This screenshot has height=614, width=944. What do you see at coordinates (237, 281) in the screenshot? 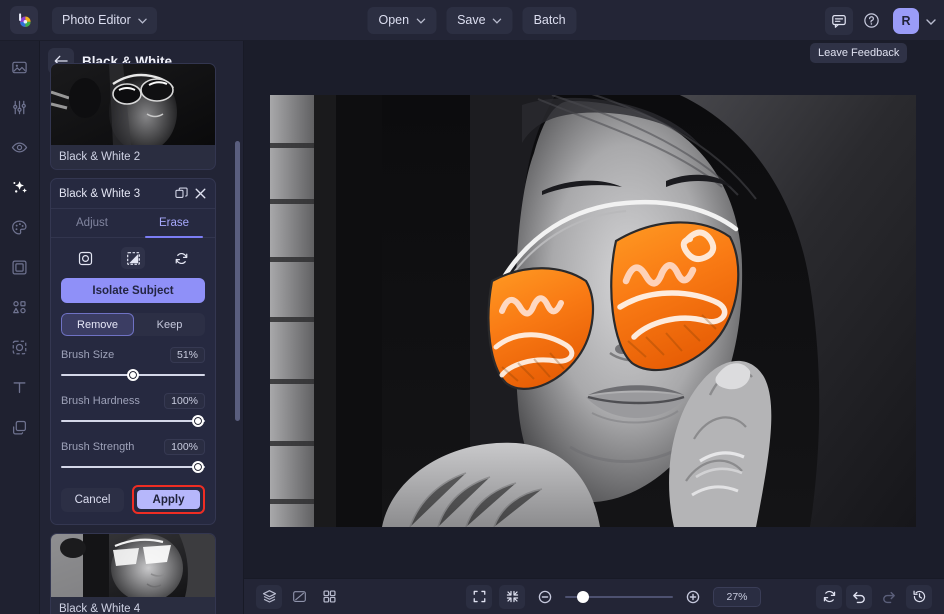
I see `panel-scrollbar` at bounding box center [237, 281].